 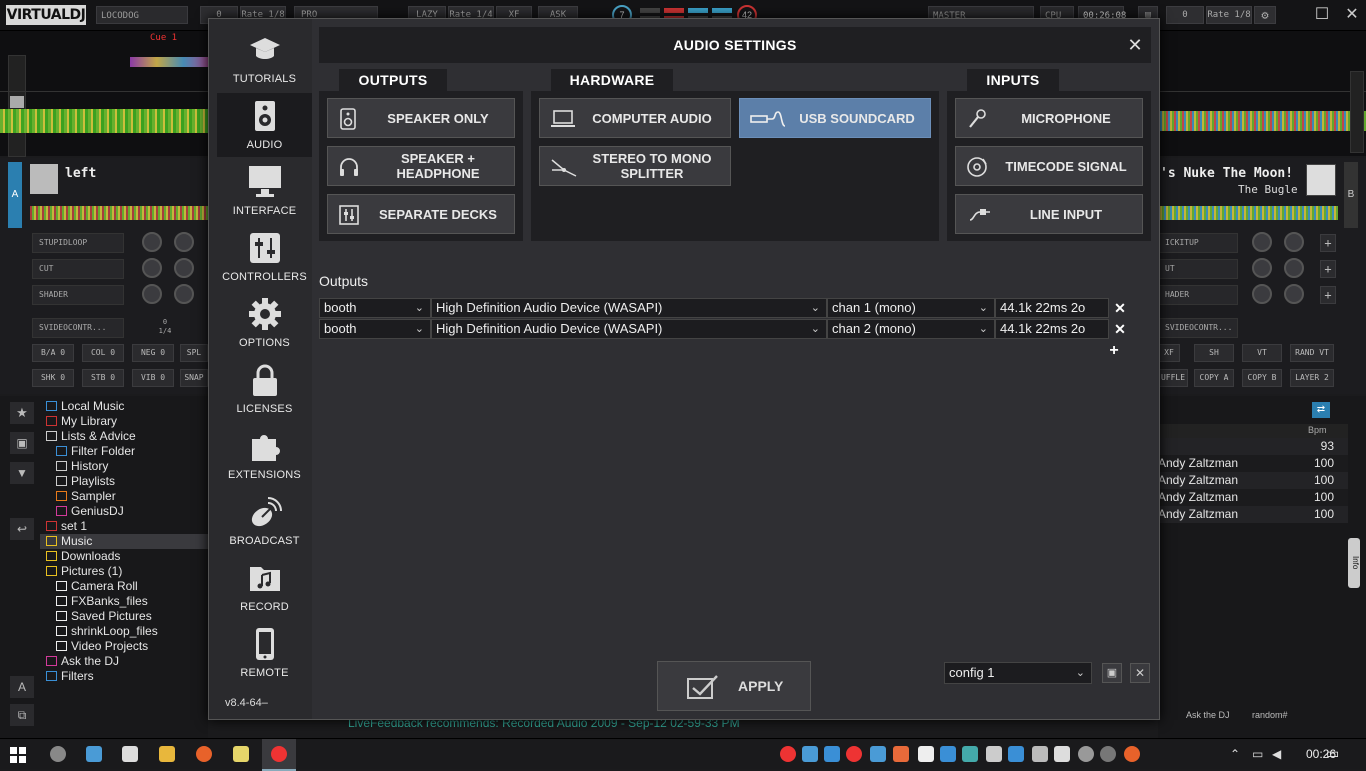 What do you see at coordinates (994, 754) in the screenshot?
I see `arrow-up-icon` at bounding box center [994, 754].